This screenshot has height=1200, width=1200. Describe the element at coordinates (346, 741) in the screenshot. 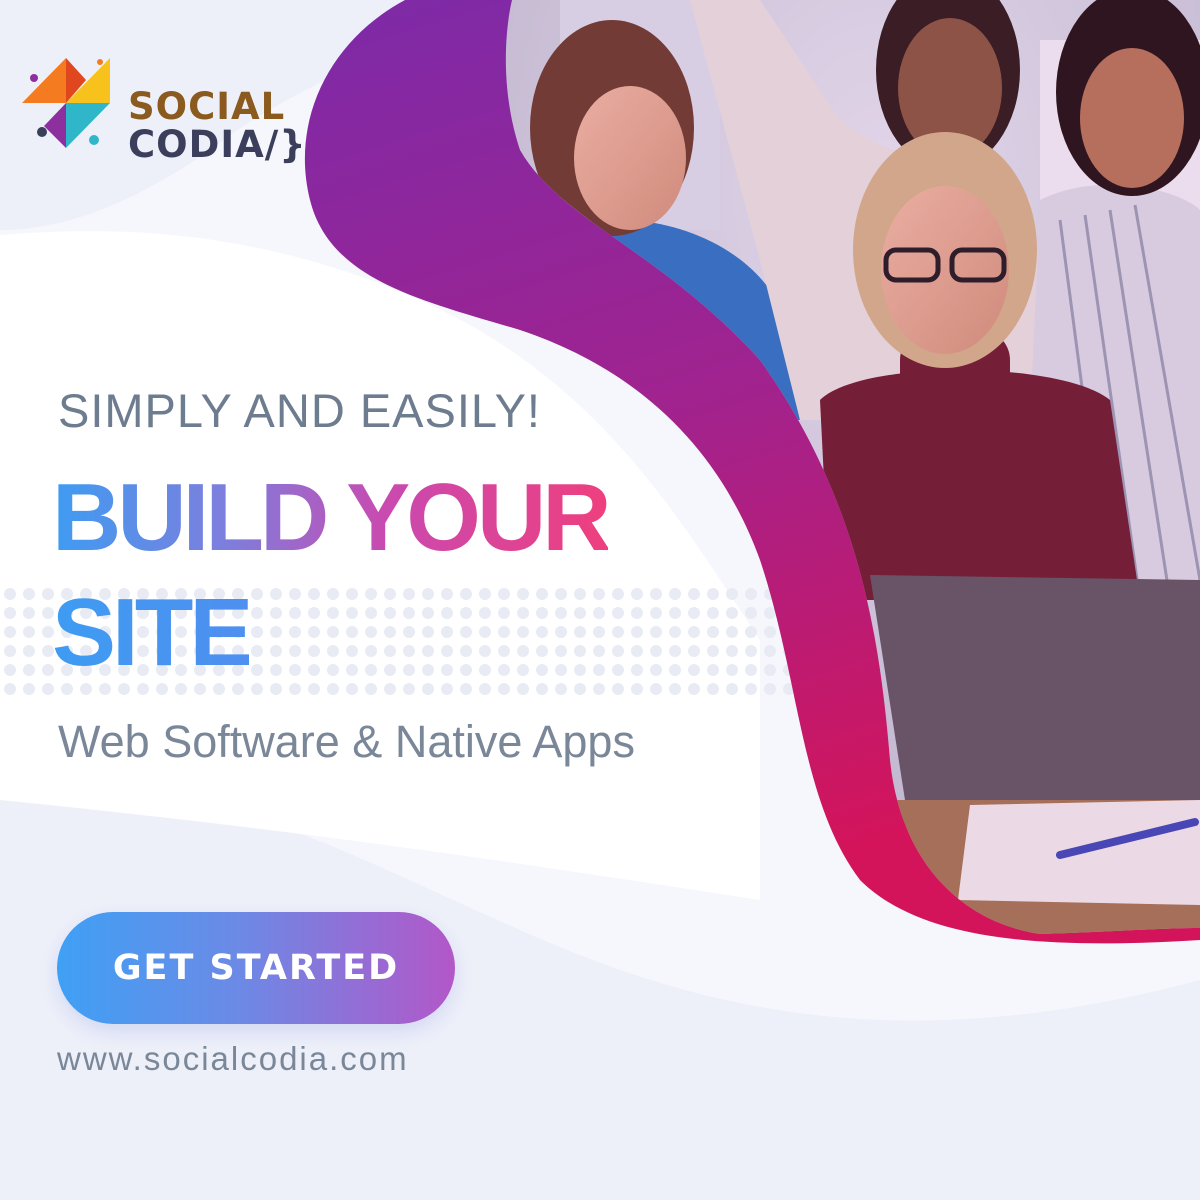

I see `subheadline: Web Software & Native Apps` at that location.